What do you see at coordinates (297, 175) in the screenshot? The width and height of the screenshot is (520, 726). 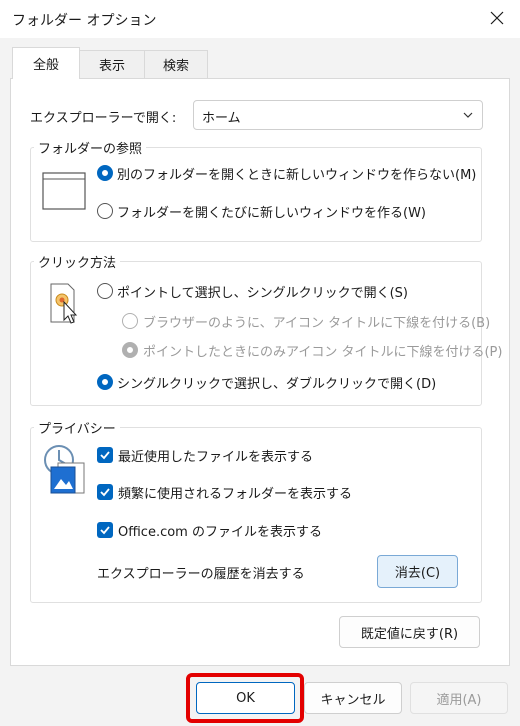 I see `radio-same-window-label: 別のフォルダーを開くときに新しいウィンドウを作らない(M)` at bounding box center [297, 175].